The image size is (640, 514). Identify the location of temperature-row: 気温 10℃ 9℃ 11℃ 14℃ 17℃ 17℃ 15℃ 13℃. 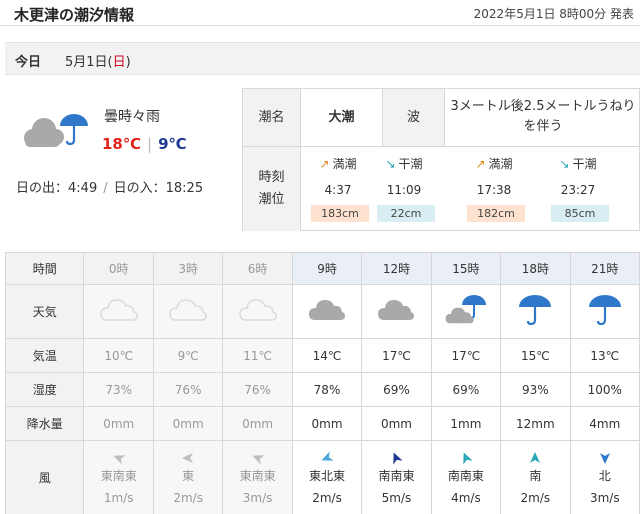
(322, 355).